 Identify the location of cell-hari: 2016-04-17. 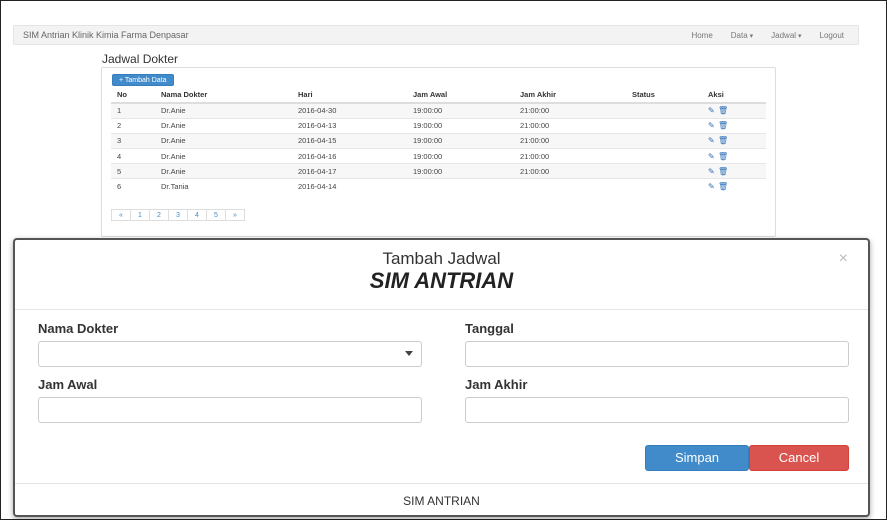
(349, 171).